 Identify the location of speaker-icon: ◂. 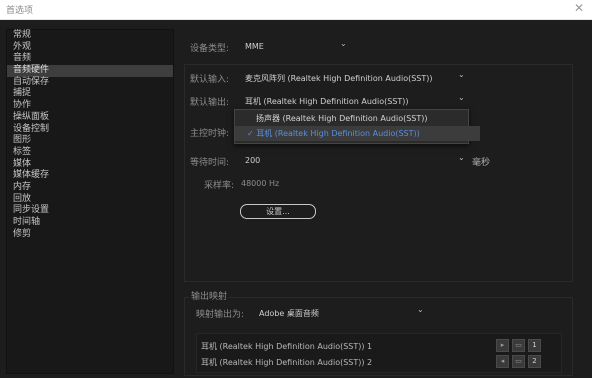
(502, 361).